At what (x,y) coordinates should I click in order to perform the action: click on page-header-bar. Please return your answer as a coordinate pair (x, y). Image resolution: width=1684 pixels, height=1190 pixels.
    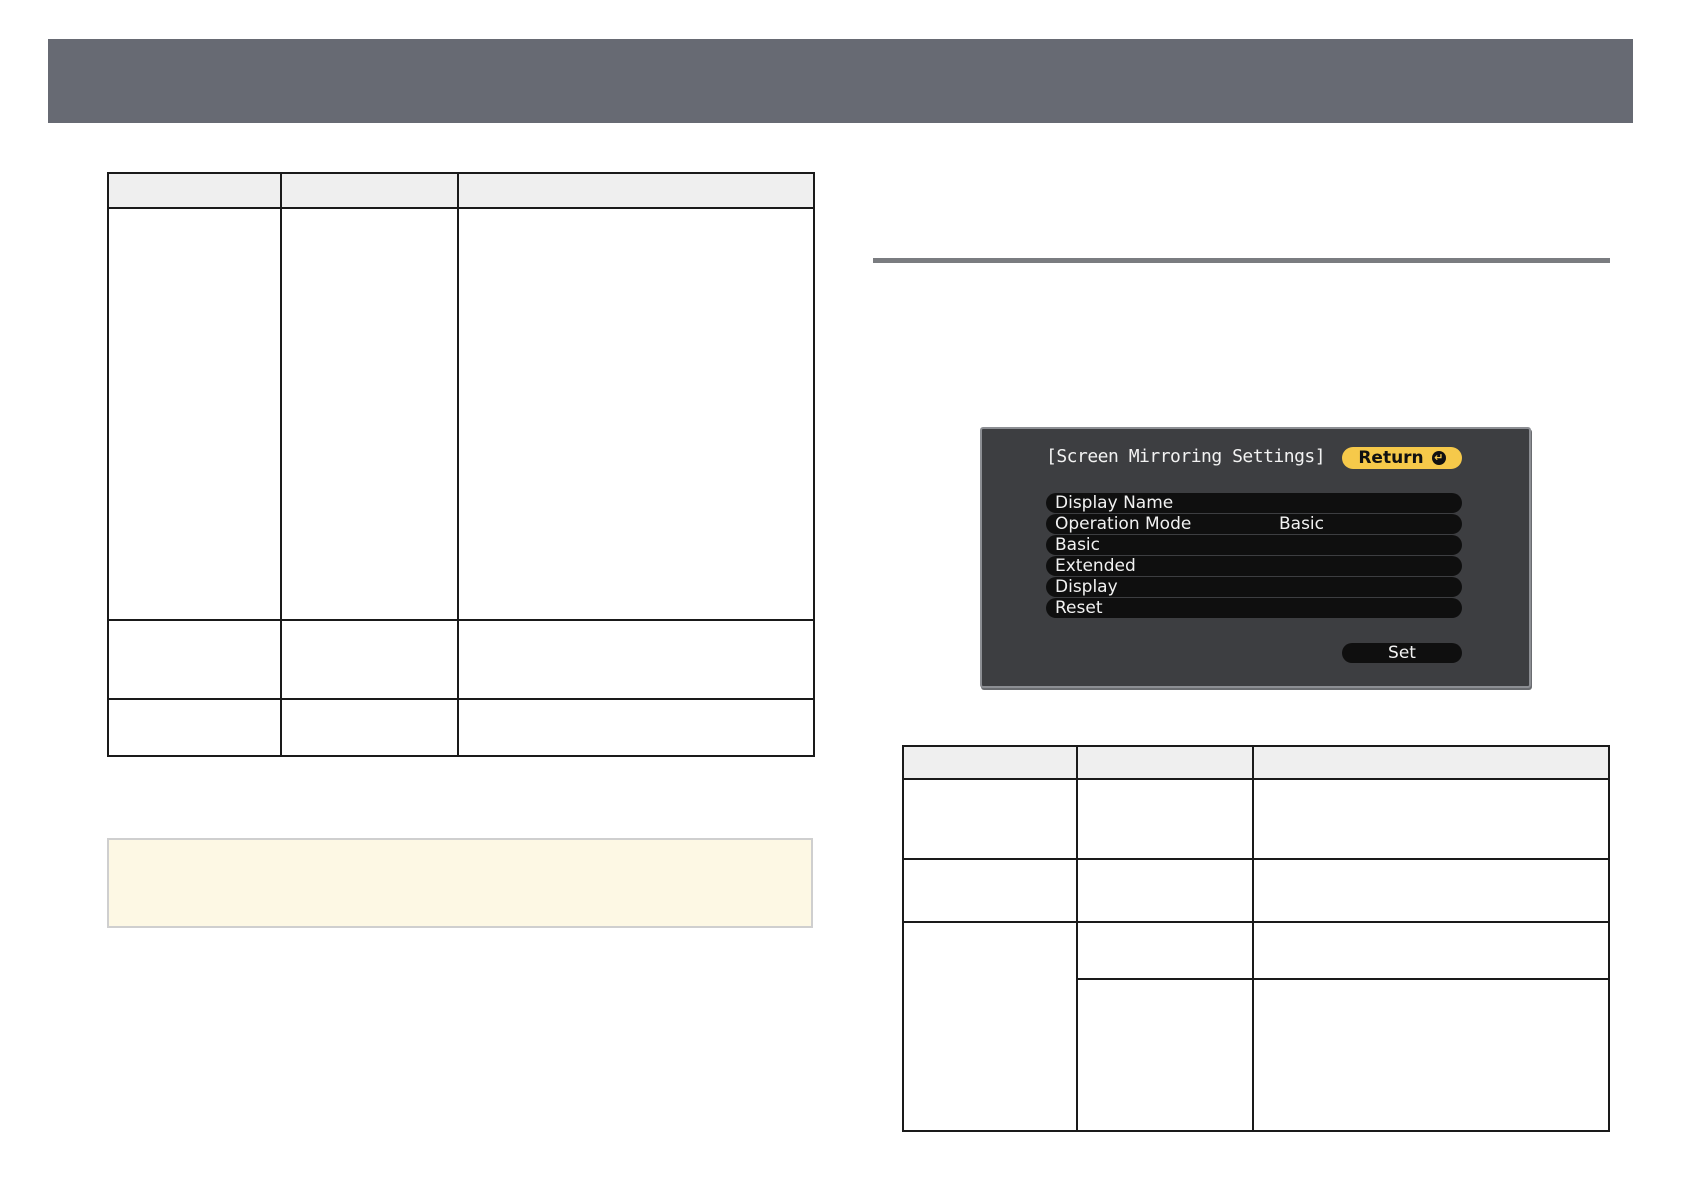
    Looking at the image, I should click on (840, 81).